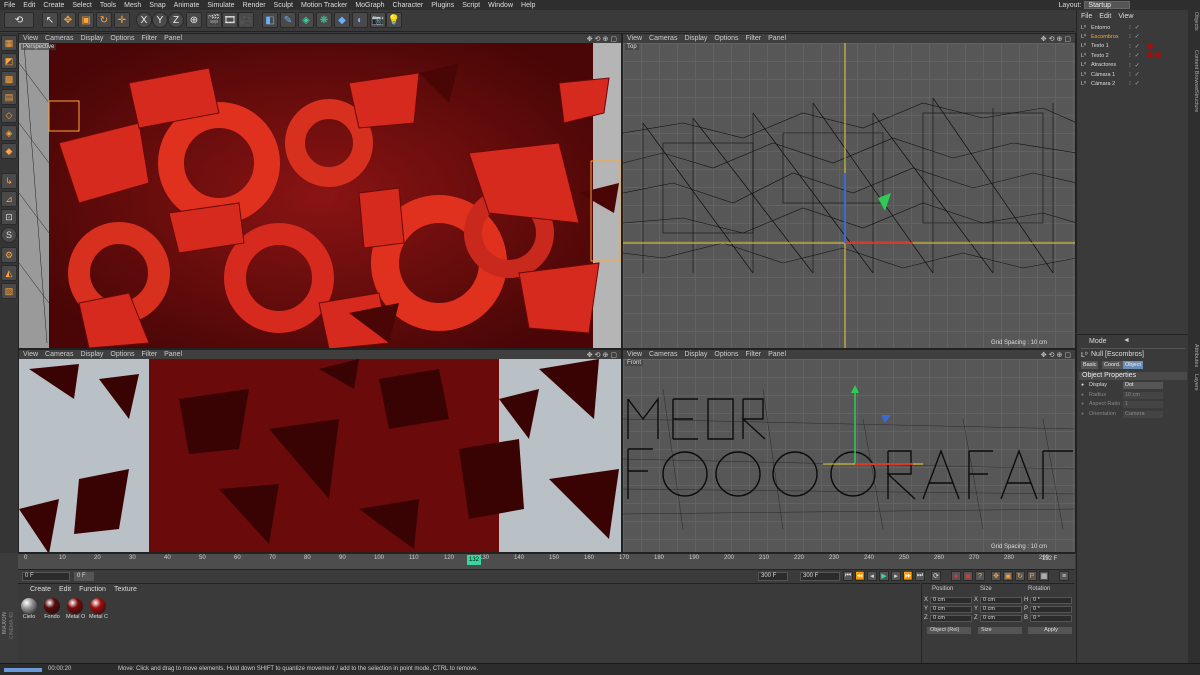 The height and width of the screenshot is (675, 1200). I want to click on light-icon: 💡, so click(394, 20).